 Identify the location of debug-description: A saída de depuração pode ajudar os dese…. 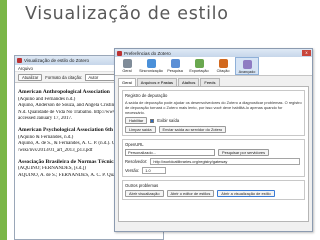
(213, 107).